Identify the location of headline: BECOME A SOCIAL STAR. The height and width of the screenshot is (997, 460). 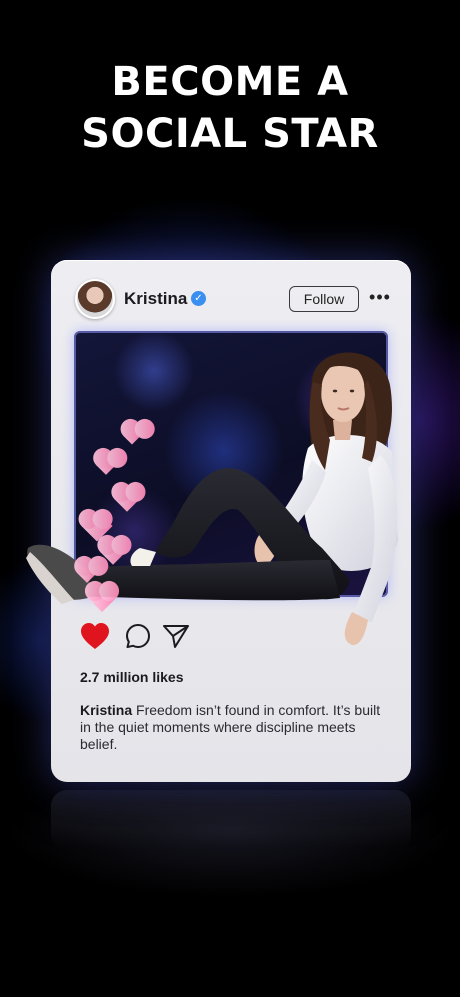
(230, 108).